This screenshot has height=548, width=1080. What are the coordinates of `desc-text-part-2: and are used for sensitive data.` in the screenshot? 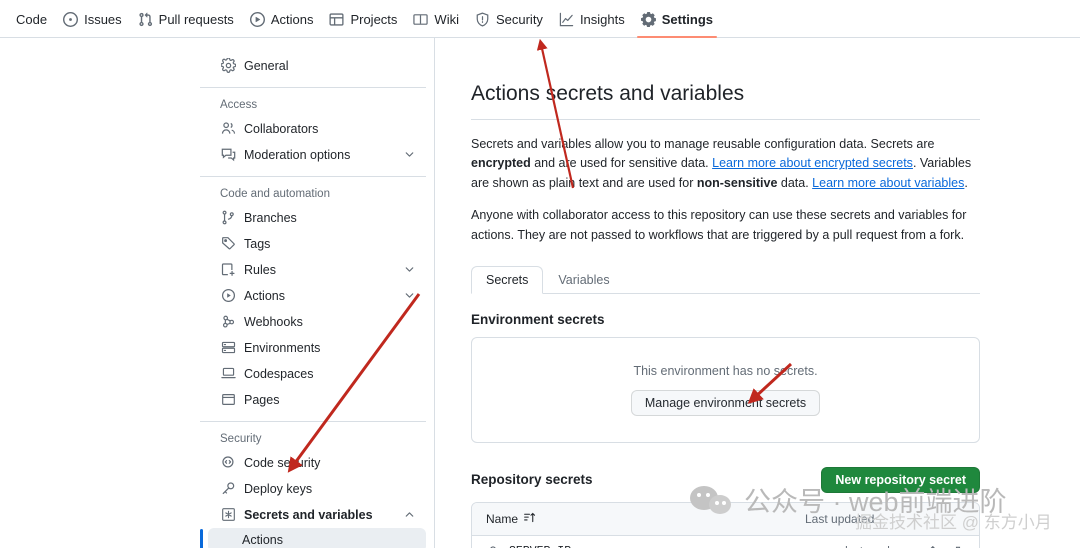 It's located at (621, 163).